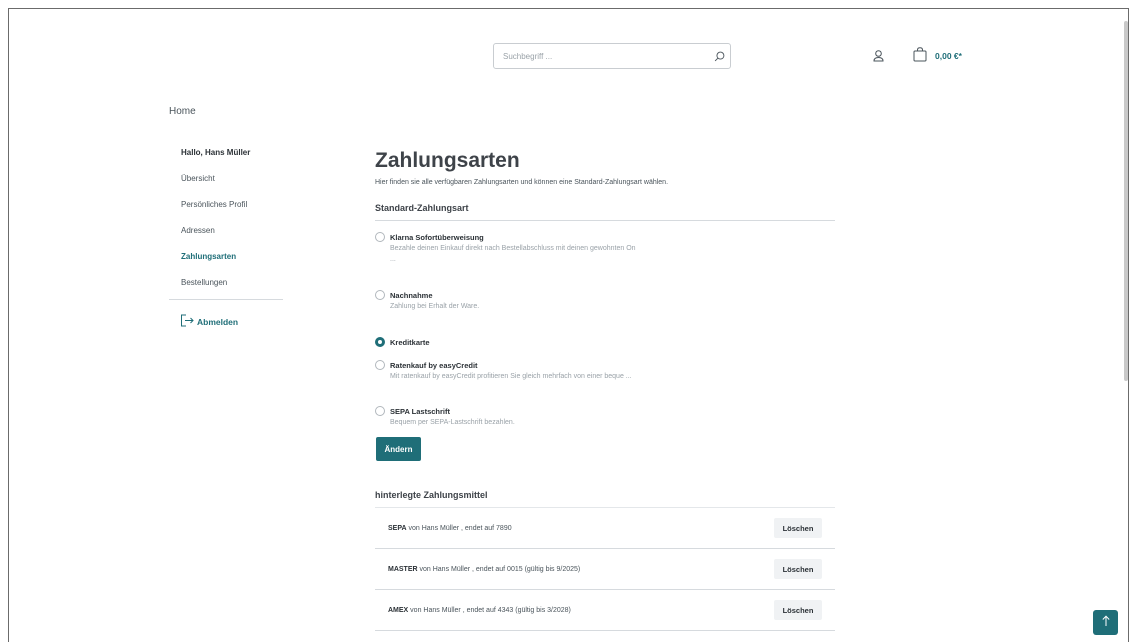 Image resolution: width=1137 pixels, height=642 pixels. I want to click on sidebar-item-addresses: Adressen, so click(226, 239).